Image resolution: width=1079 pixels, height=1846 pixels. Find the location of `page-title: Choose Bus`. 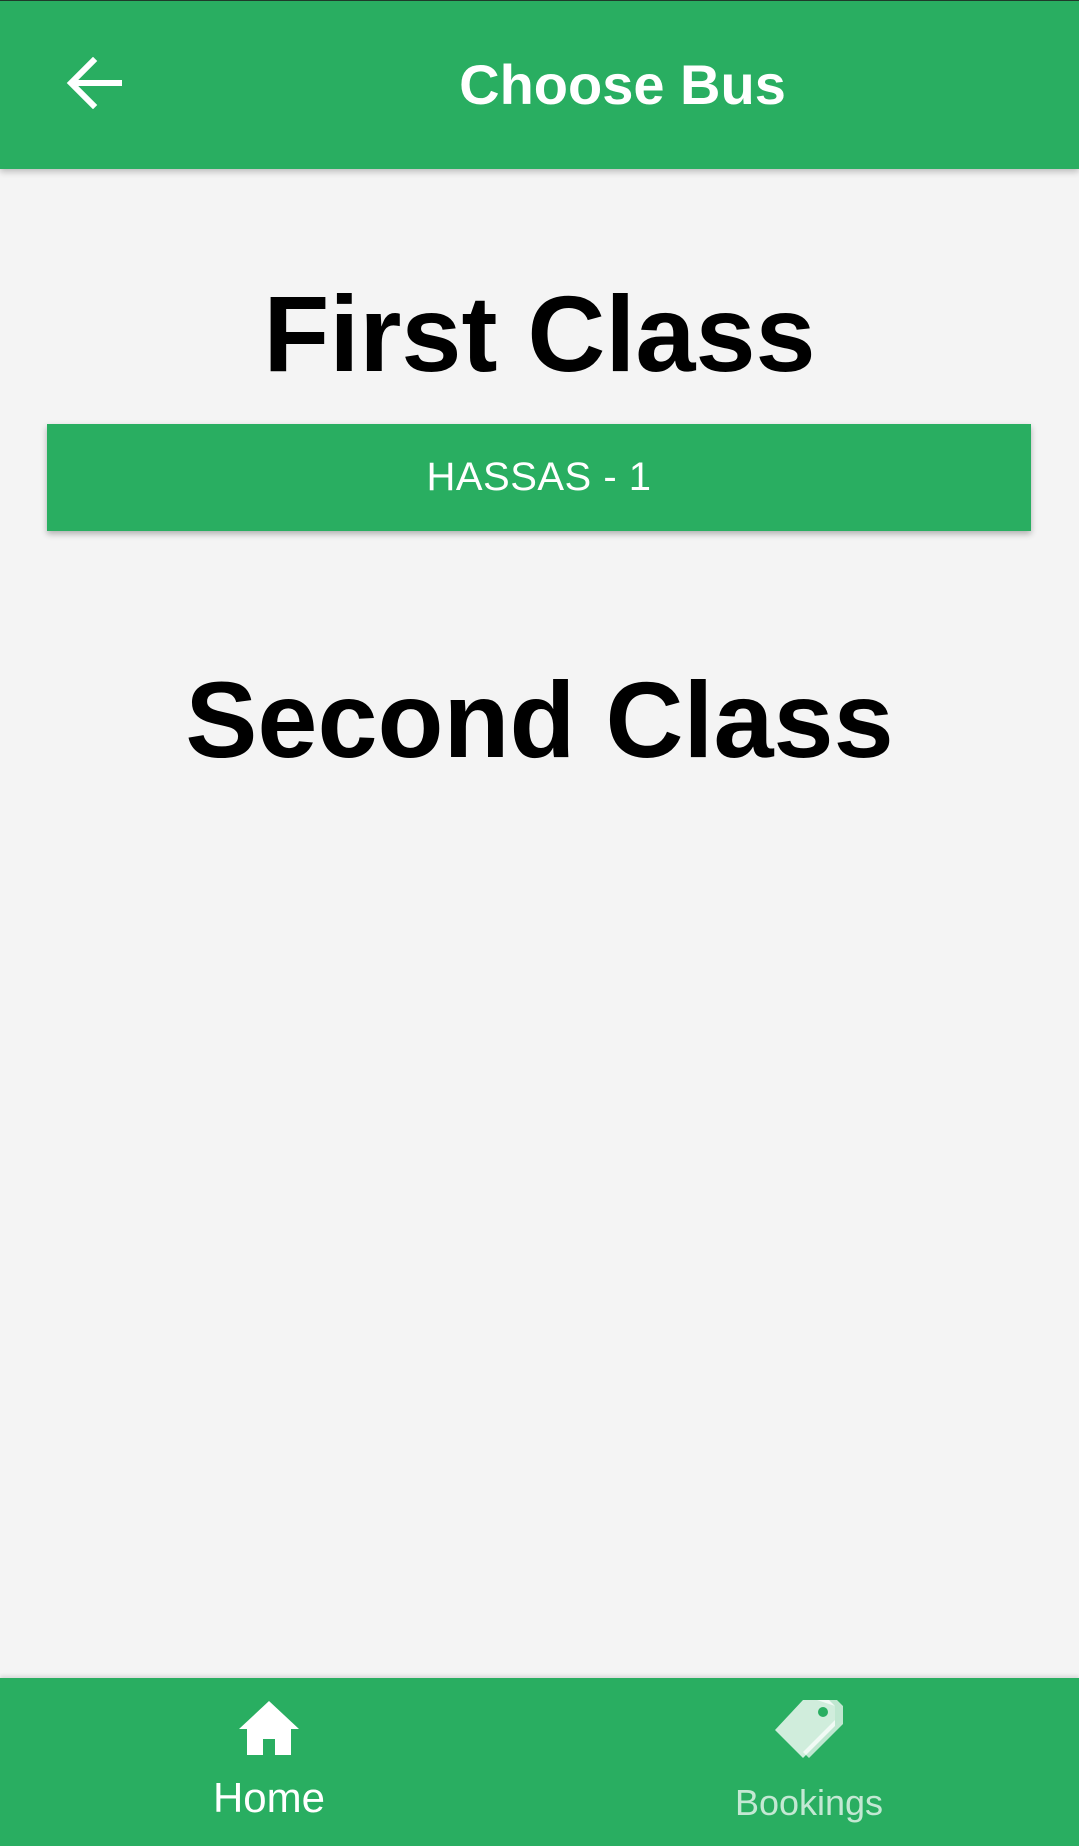

page-title: Choose Bus is located at coordinates (622, 84).